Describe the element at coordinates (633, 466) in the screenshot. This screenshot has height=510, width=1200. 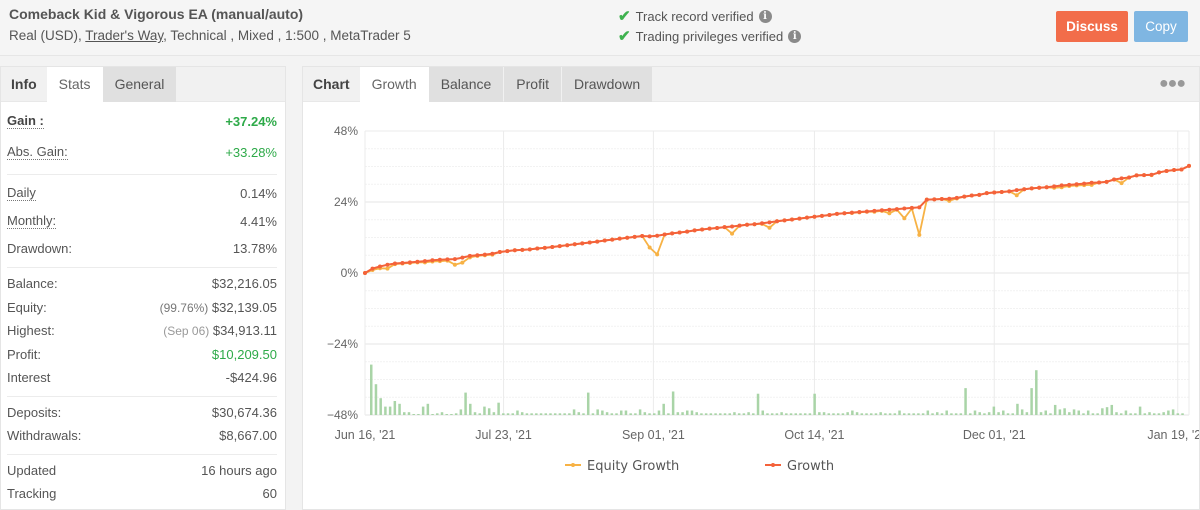
I see `legend-label: Equity Growth` at that location.